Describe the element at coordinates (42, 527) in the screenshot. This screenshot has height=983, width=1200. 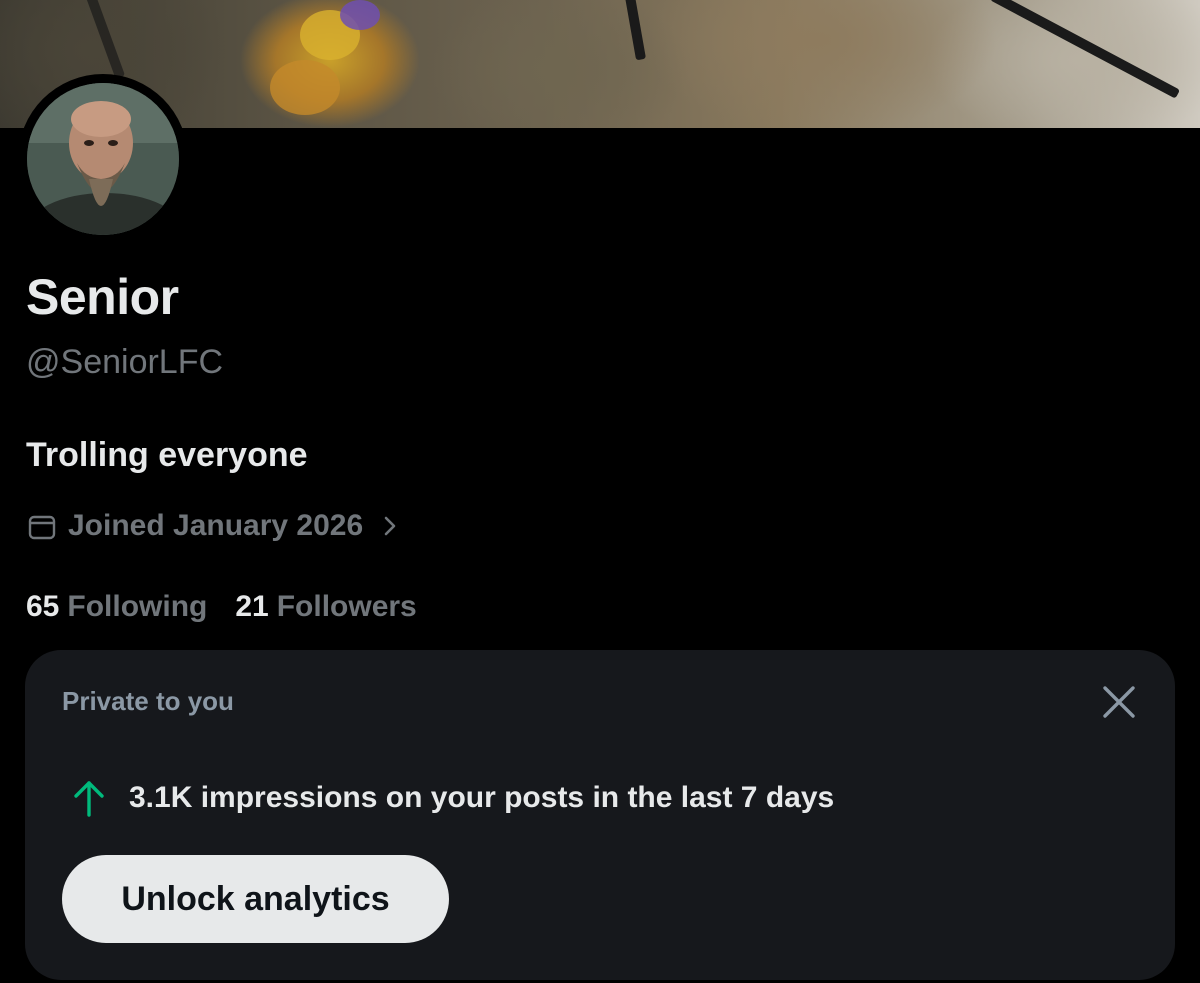
I see `calendar-icon` at that location.